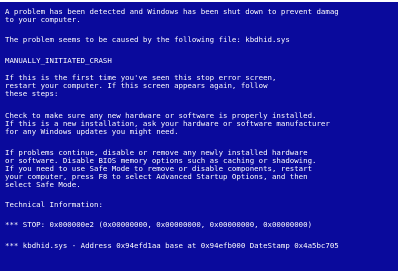 The image size is (409, 273). I want to click on first-time-line-3: these steps:, so click(32, 93).